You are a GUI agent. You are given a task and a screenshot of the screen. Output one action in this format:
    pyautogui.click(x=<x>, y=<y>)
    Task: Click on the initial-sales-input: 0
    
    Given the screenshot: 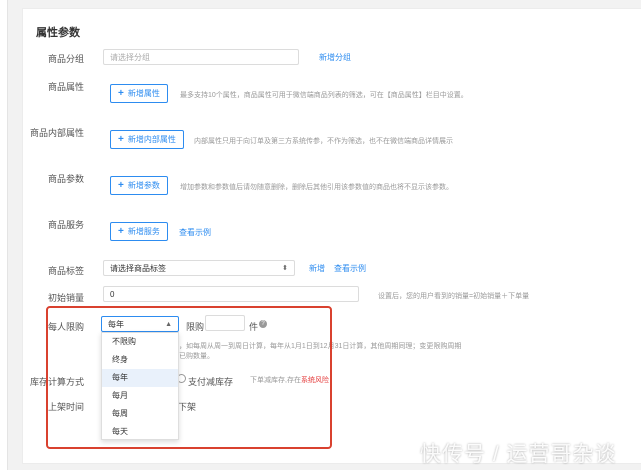 What is the action you would take?
    pyautogui.click(x=231, y=294)
    